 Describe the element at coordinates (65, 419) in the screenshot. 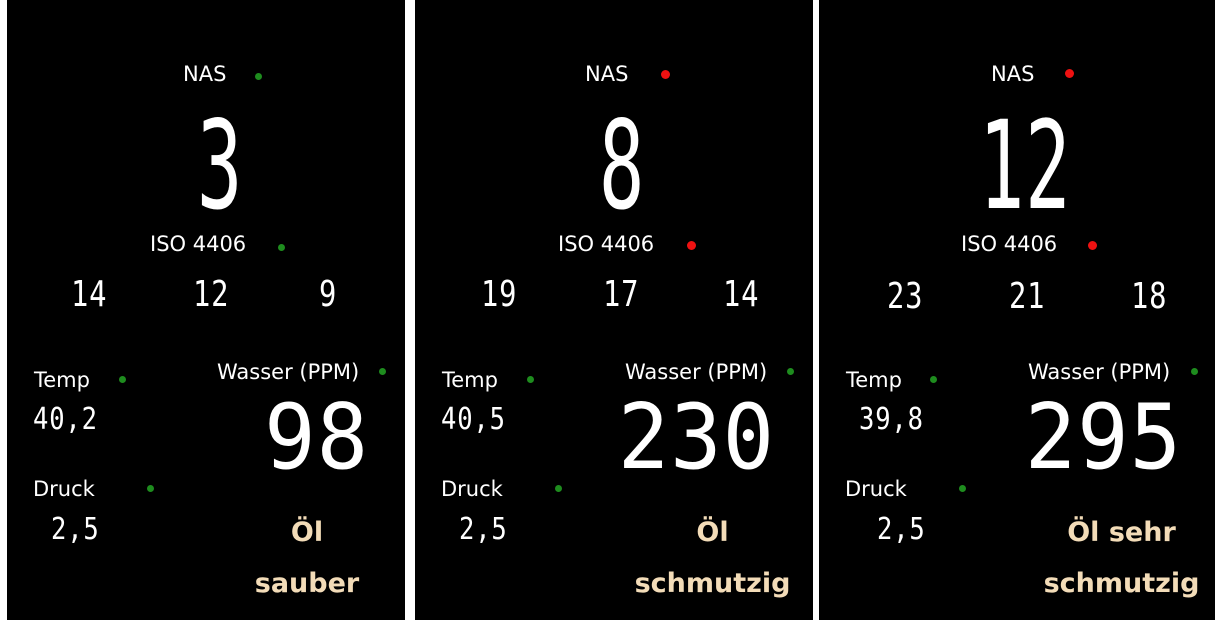

I see `temp-value: 40,2` at that location.